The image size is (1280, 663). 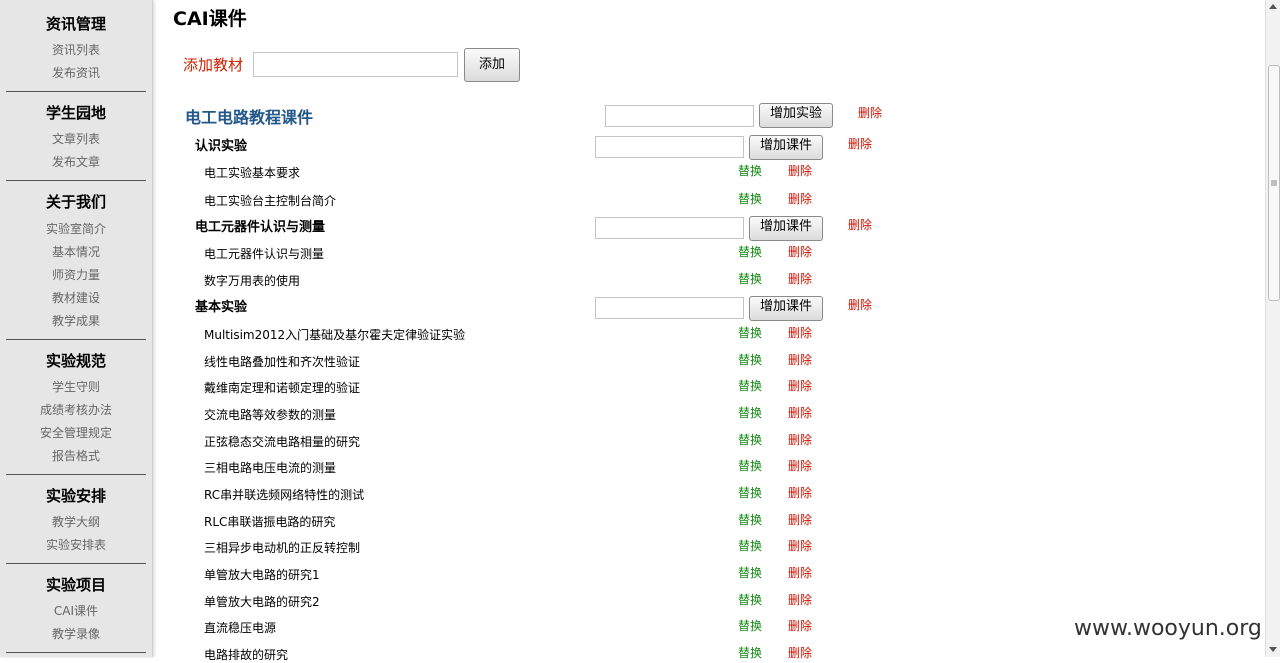 What do you see at coordinates (1168, 628) in the screenshot?
I see `watermark: www.wooyun.org` at bounding box center [1168, 628].